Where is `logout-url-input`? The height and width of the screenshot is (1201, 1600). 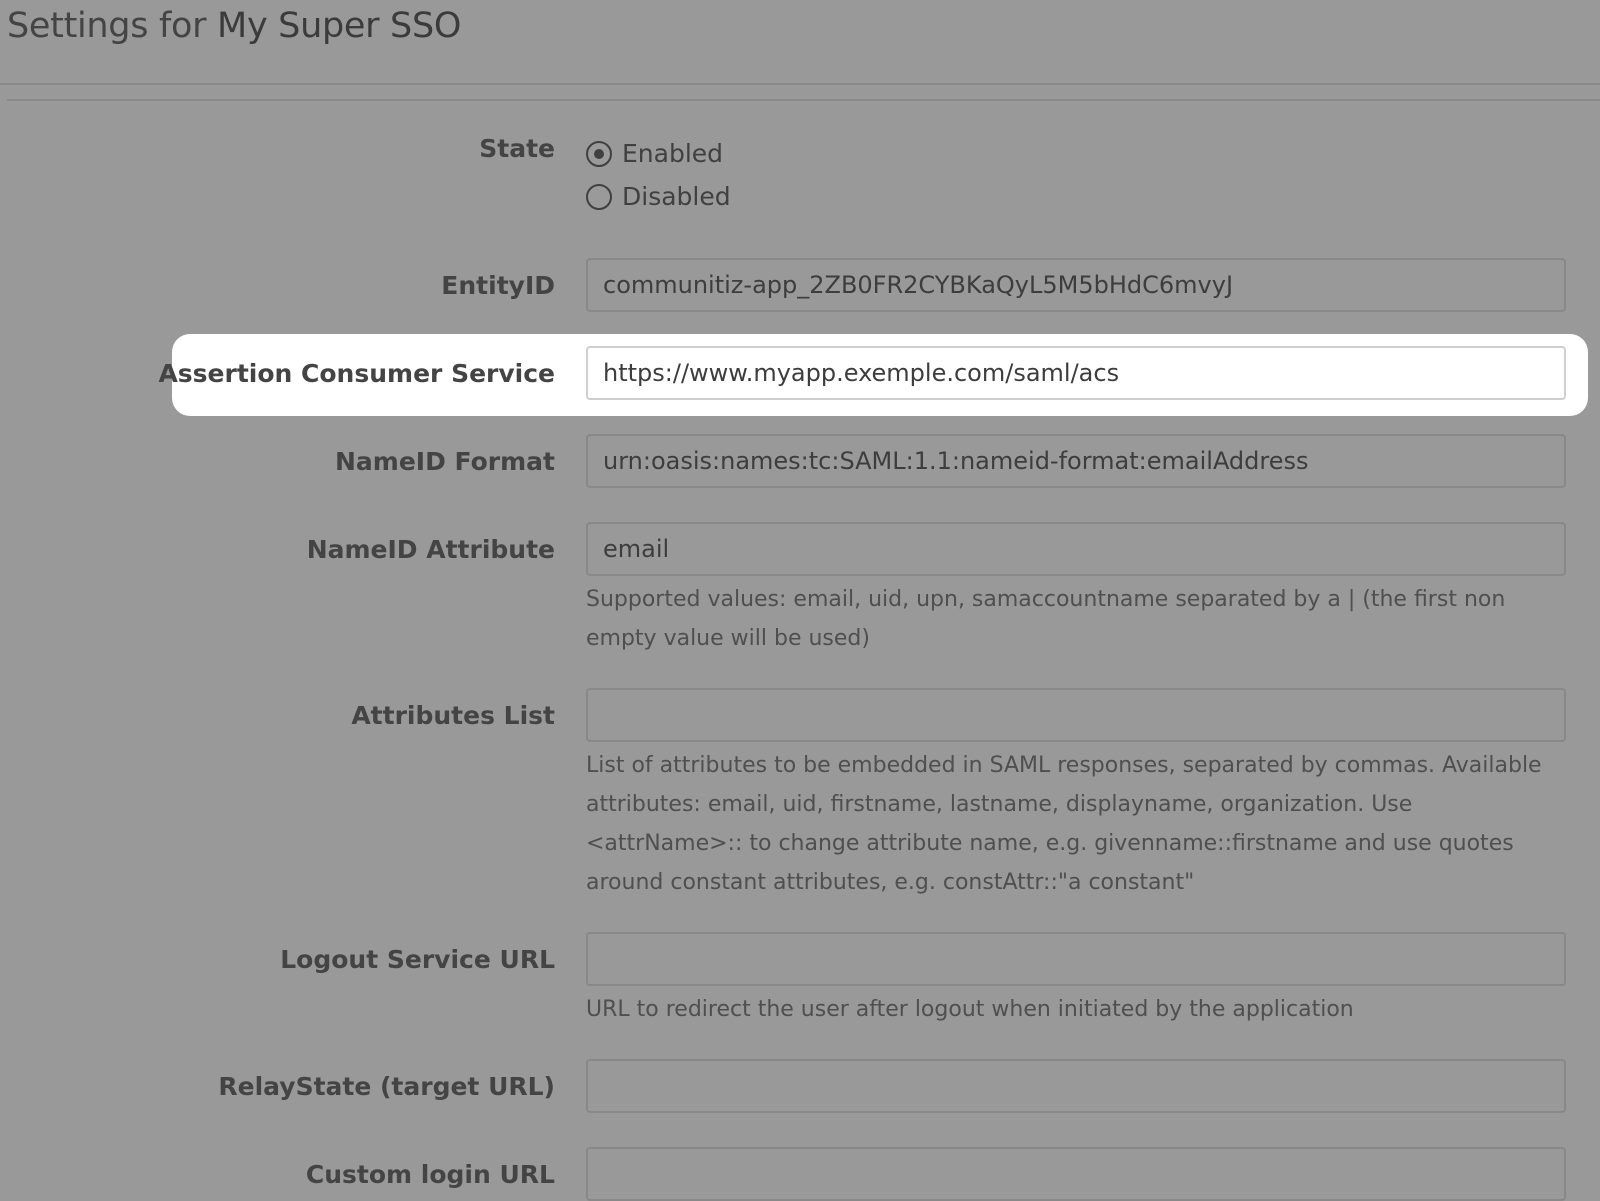
logout-url-input is located at coordinates (1076, 959).